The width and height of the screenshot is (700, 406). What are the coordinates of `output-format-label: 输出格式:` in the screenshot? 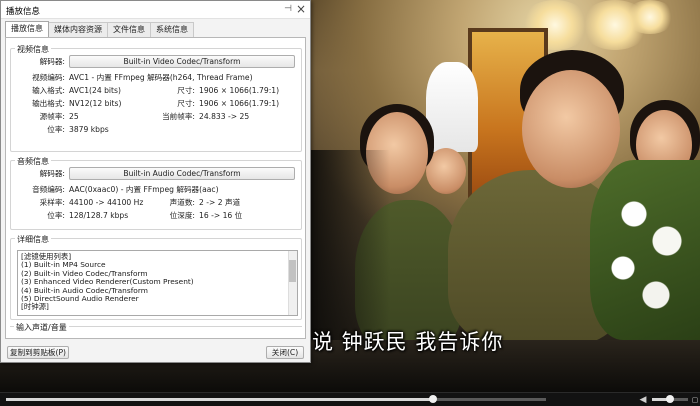 It's located at (48, 103).